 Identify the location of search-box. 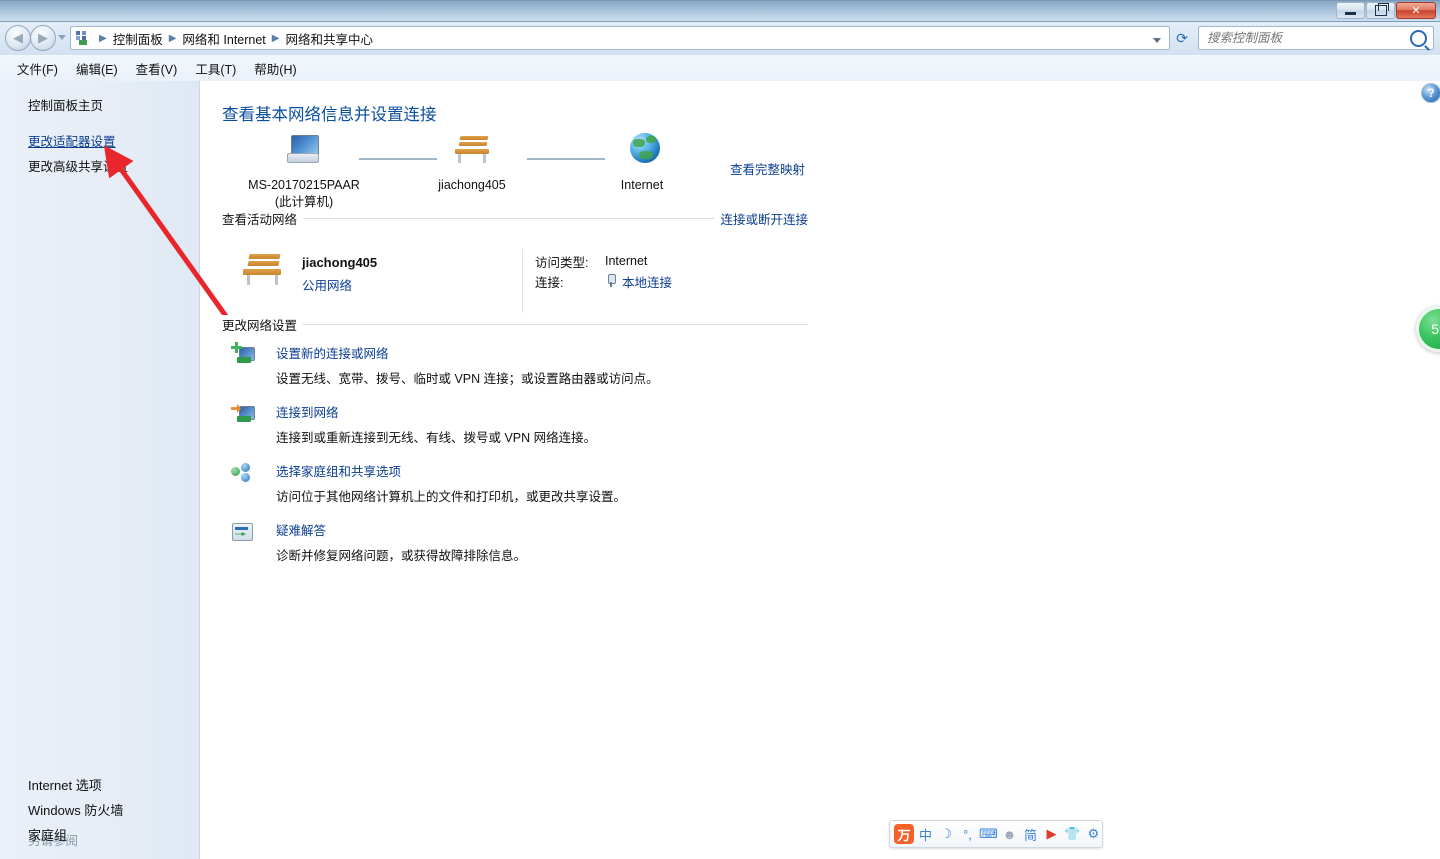
(1316, 38).